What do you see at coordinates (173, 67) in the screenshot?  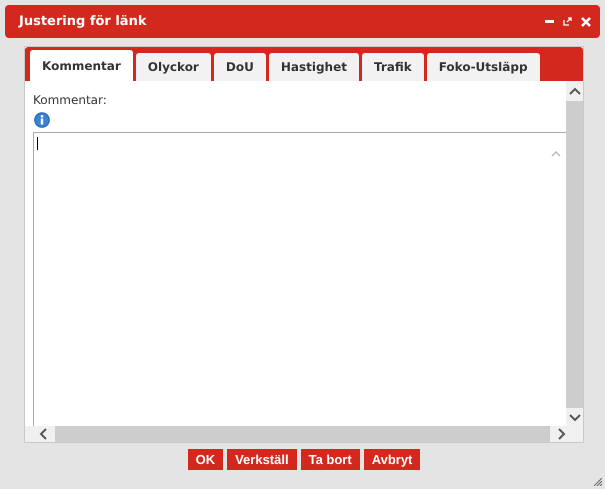 I see `tab: Olyckor` at bounding box center [173, 67].